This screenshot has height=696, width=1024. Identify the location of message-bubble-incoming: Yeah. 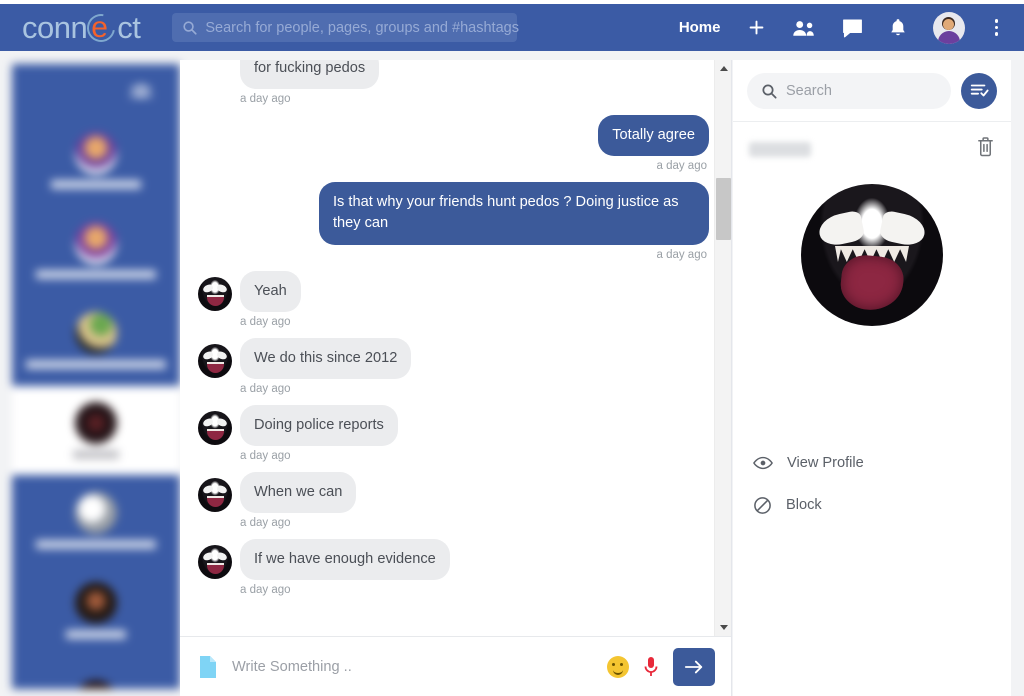
(270, 291).